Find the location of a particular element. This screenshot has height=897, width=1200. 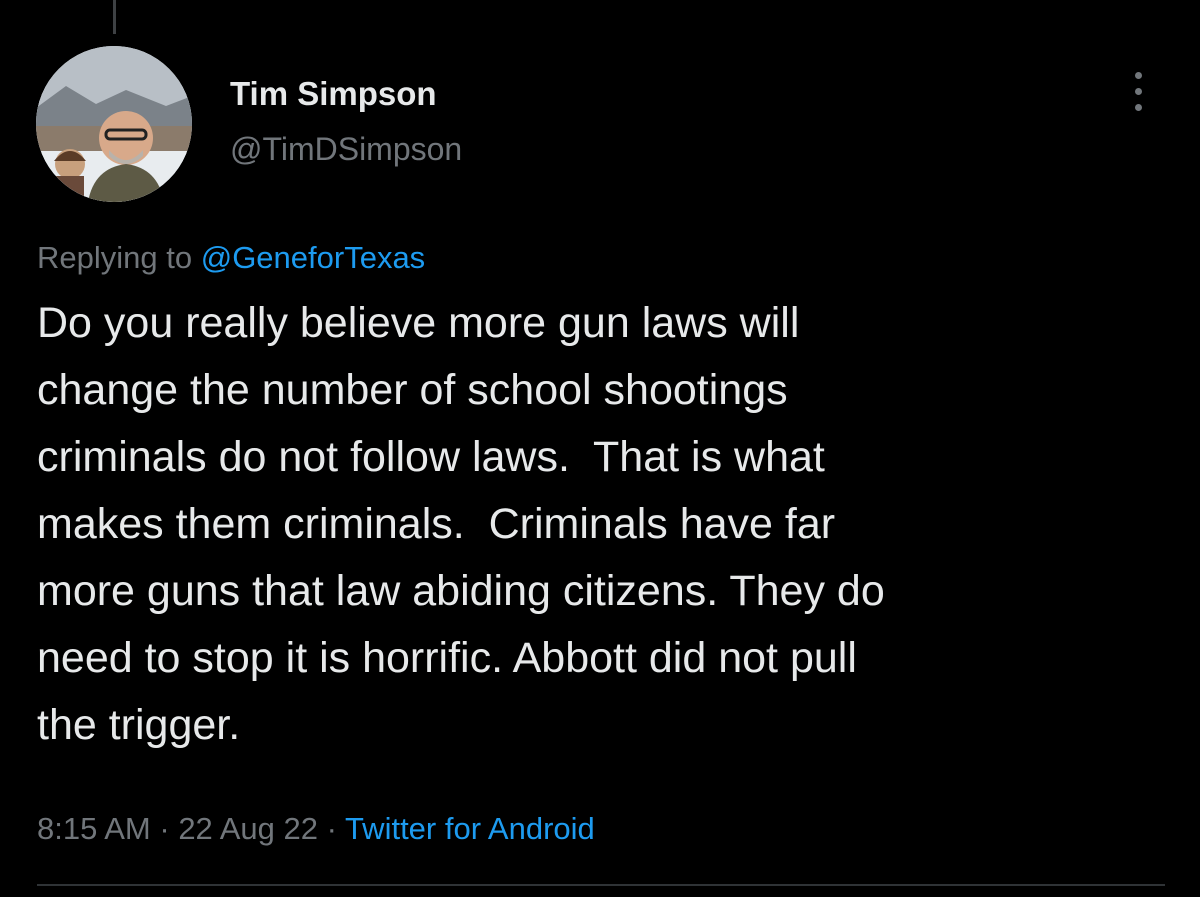

tweet-author: Tim Simpson @TimDSimpson is located at coordinates (346, 121).